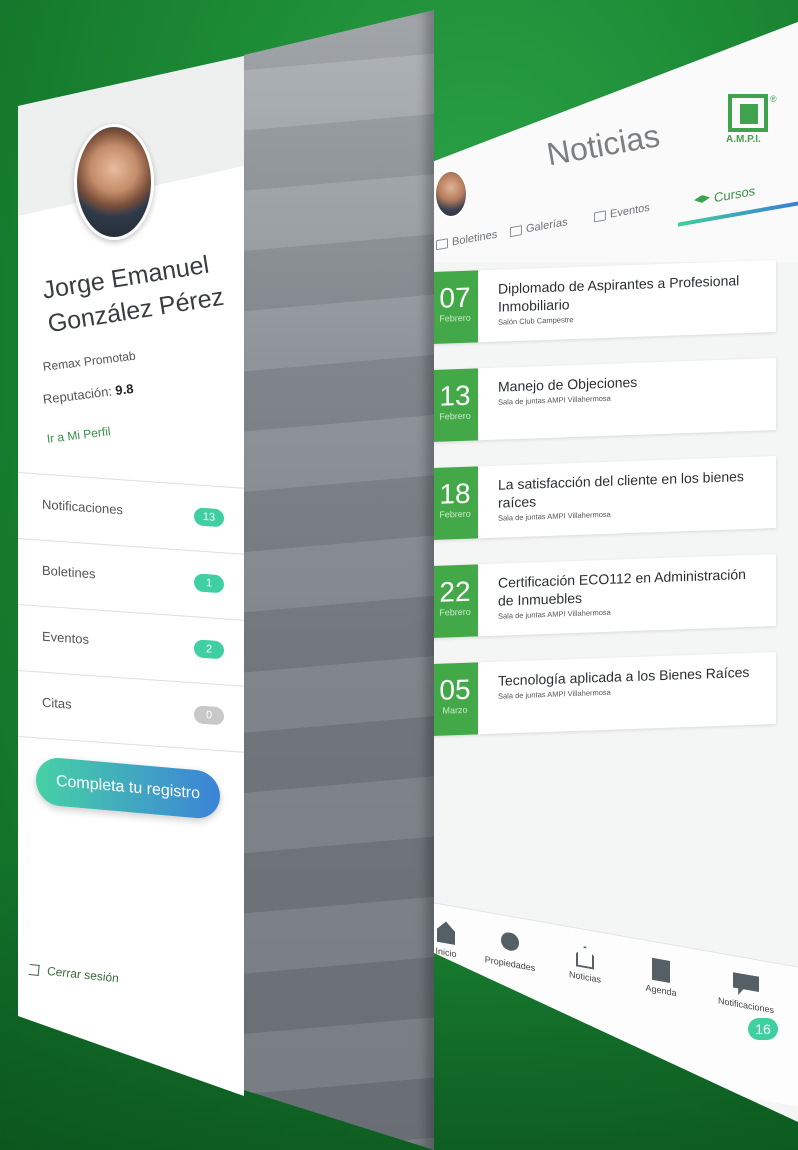 The width and height of the screenshot is (798, 1150). What do you see at coordinates (600, 216) in the screenshot?
I see `calendar-icon` at bounding box center [600, 216].